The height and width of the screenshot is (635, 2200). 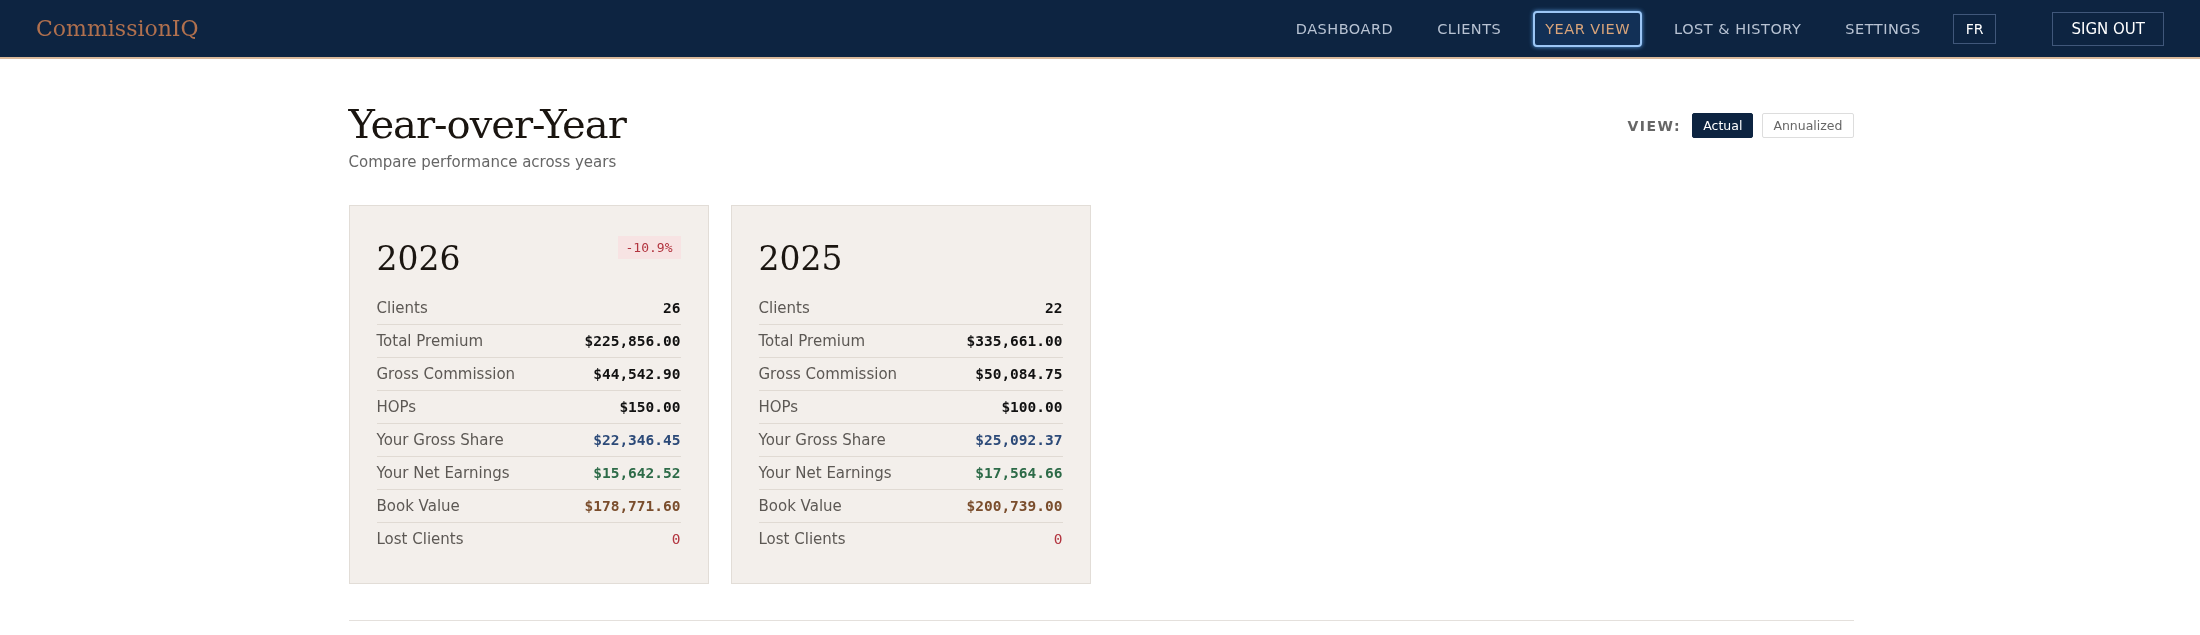 I want to click on metric-value: $25,092.37, so click(x=1019, y=440).